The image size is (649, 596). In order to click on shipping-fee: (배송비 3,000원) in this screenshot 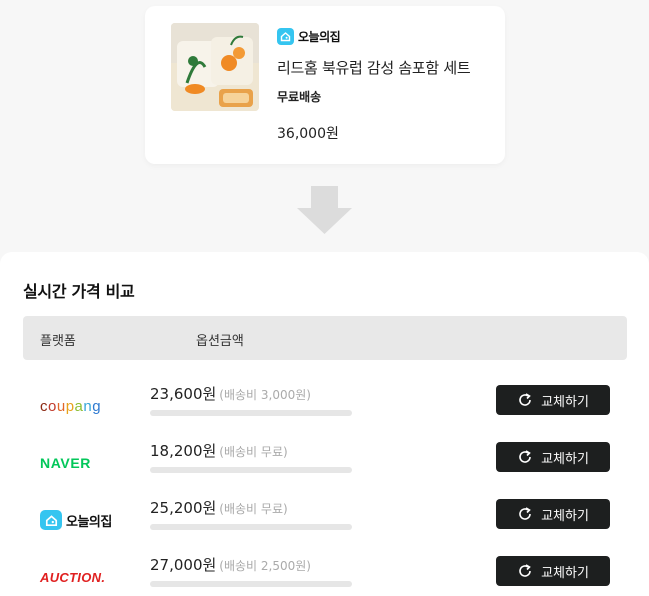, I will do `click(265, 395)`.